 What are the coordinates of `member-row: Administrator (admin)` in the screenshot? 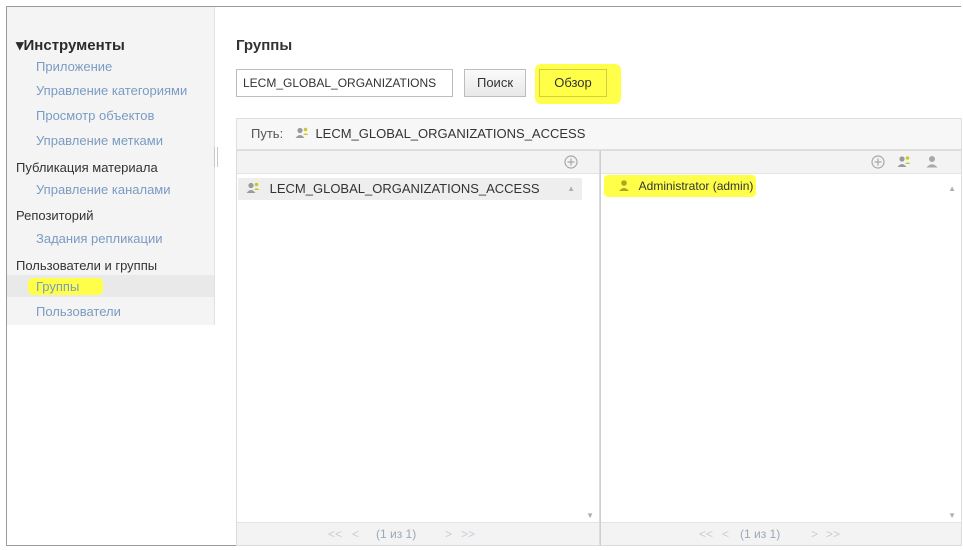 It's located at (680, 186).